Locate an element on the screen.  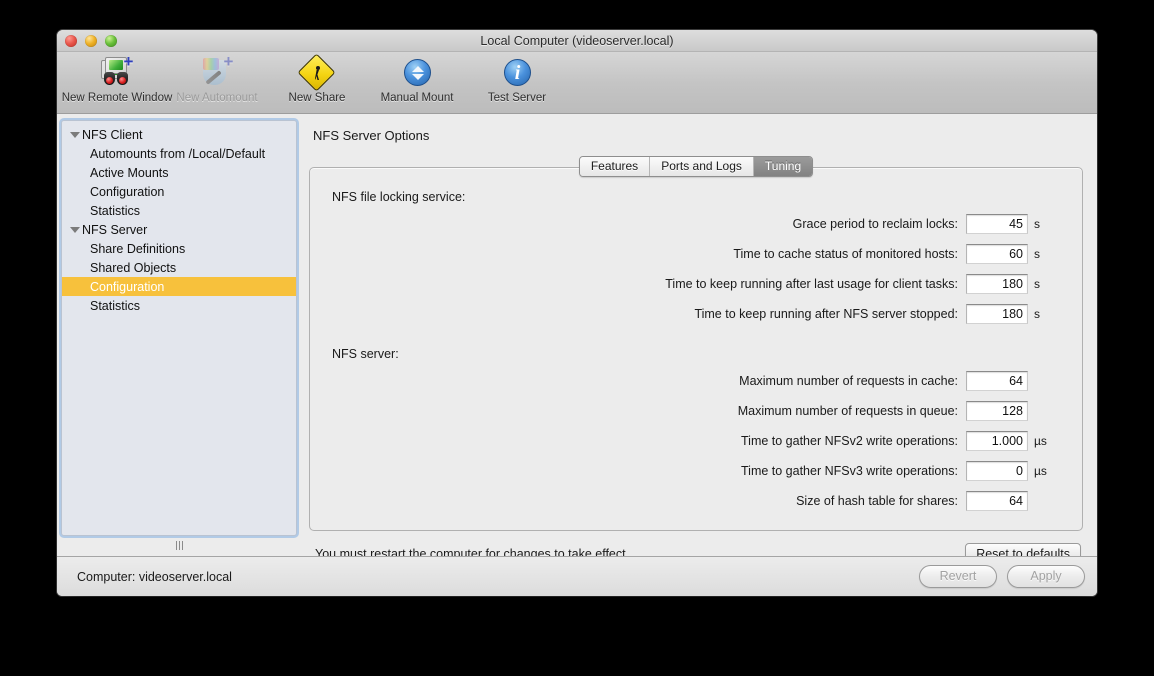
toolbar-label: New Remote Window is located at coordinates (117, 98).